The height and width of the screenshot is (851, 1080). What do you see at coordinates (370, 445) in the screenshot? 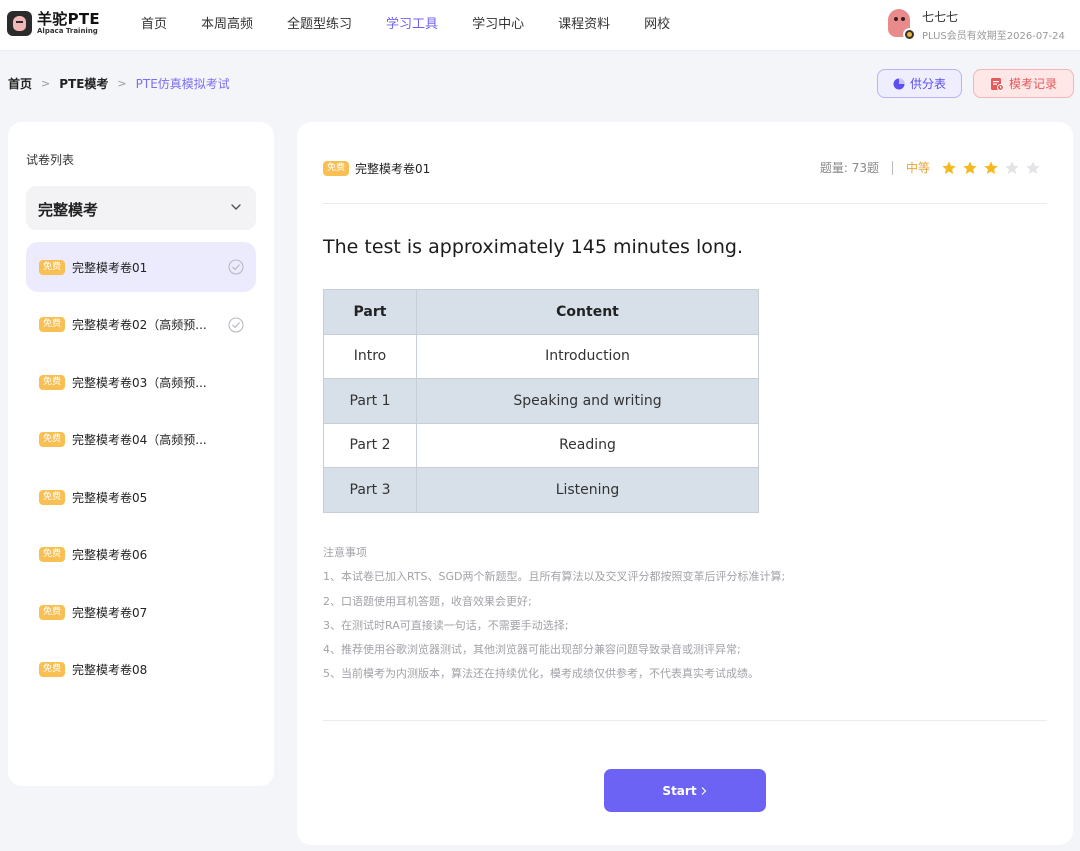
I see `part-cell: Part 2` at bounding box center [370, 445].